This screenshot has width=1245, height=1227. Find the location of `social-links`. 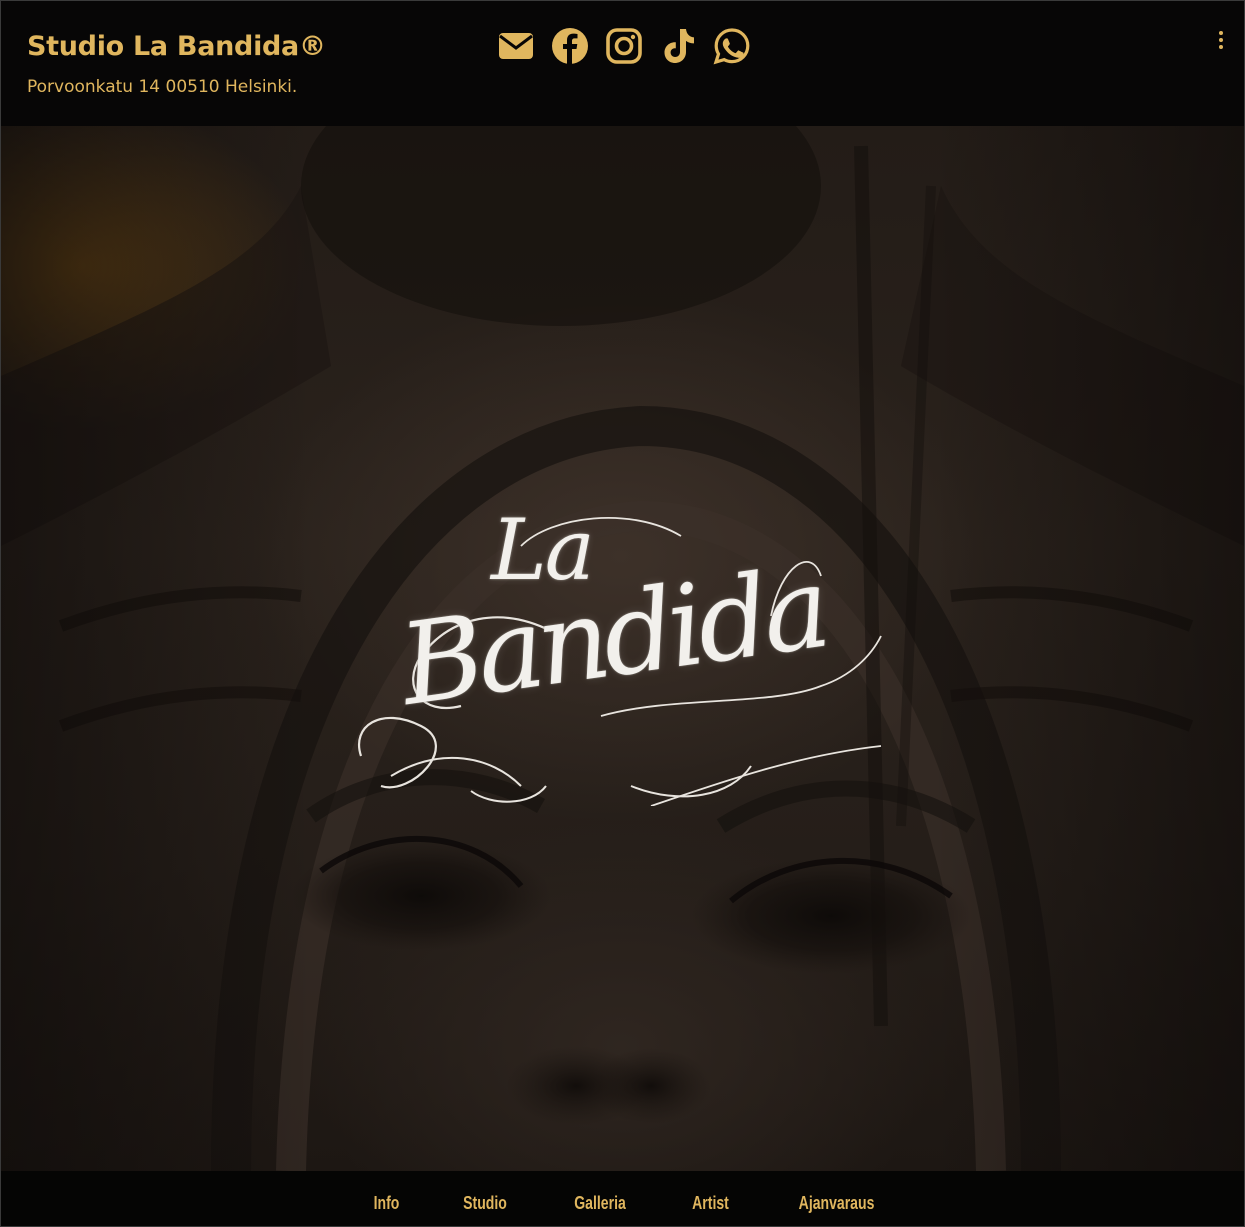

social-links is located at coordinates (624, 46).